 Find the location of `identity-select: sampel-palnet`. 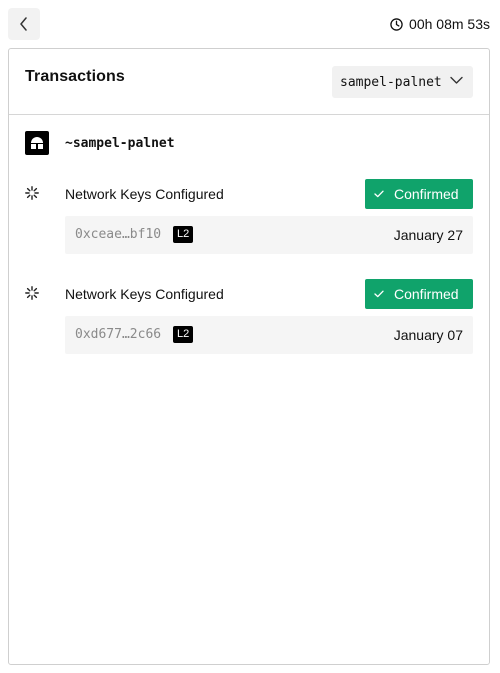

identity-select: sampel-palnet is located at coordinates (402, 82).